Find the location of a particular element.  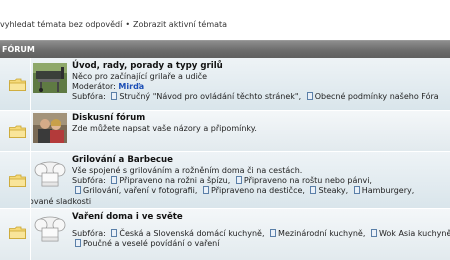

subforum-link: Česká a Slovenská domácí kuchyně, is located at coordinates (191, 233).